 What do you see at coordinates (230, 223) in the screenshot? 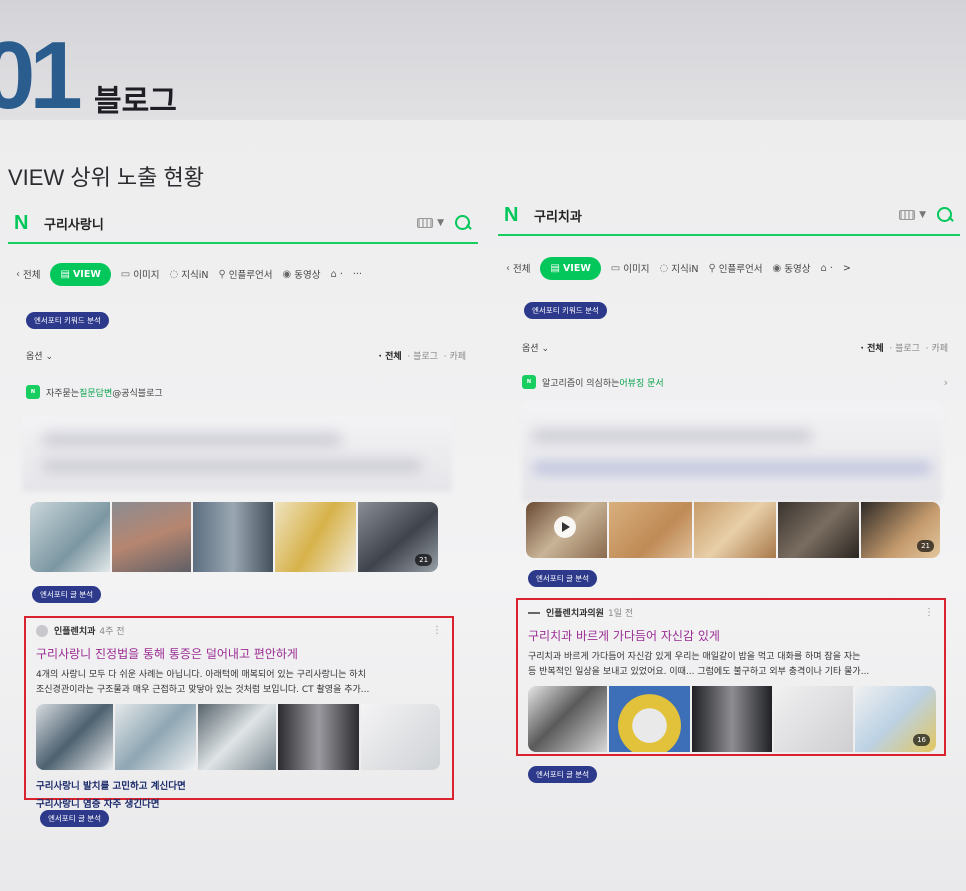
I see `search-query: 구리사랑니` at bounding box center [230, 223].